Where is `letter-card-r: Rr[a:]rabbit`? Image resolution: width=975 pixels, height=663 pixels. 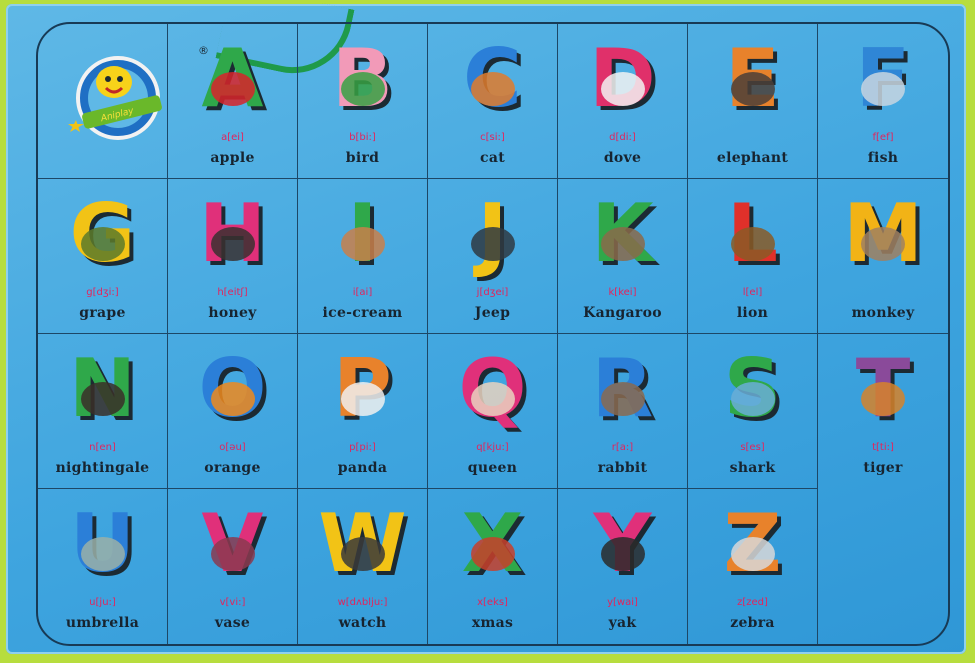
letter-card-r: Rr[a:]rabbit is located at coordinates (623, 411).